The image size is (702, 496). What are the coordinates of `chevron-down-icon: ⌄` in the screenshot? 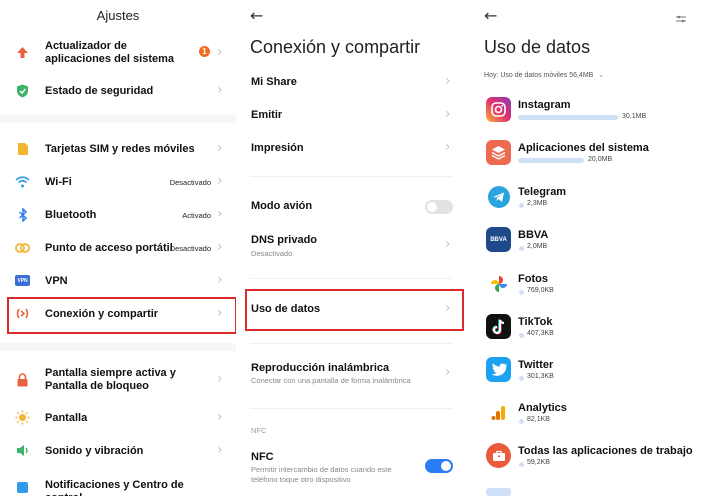 It's located at (601, 75).